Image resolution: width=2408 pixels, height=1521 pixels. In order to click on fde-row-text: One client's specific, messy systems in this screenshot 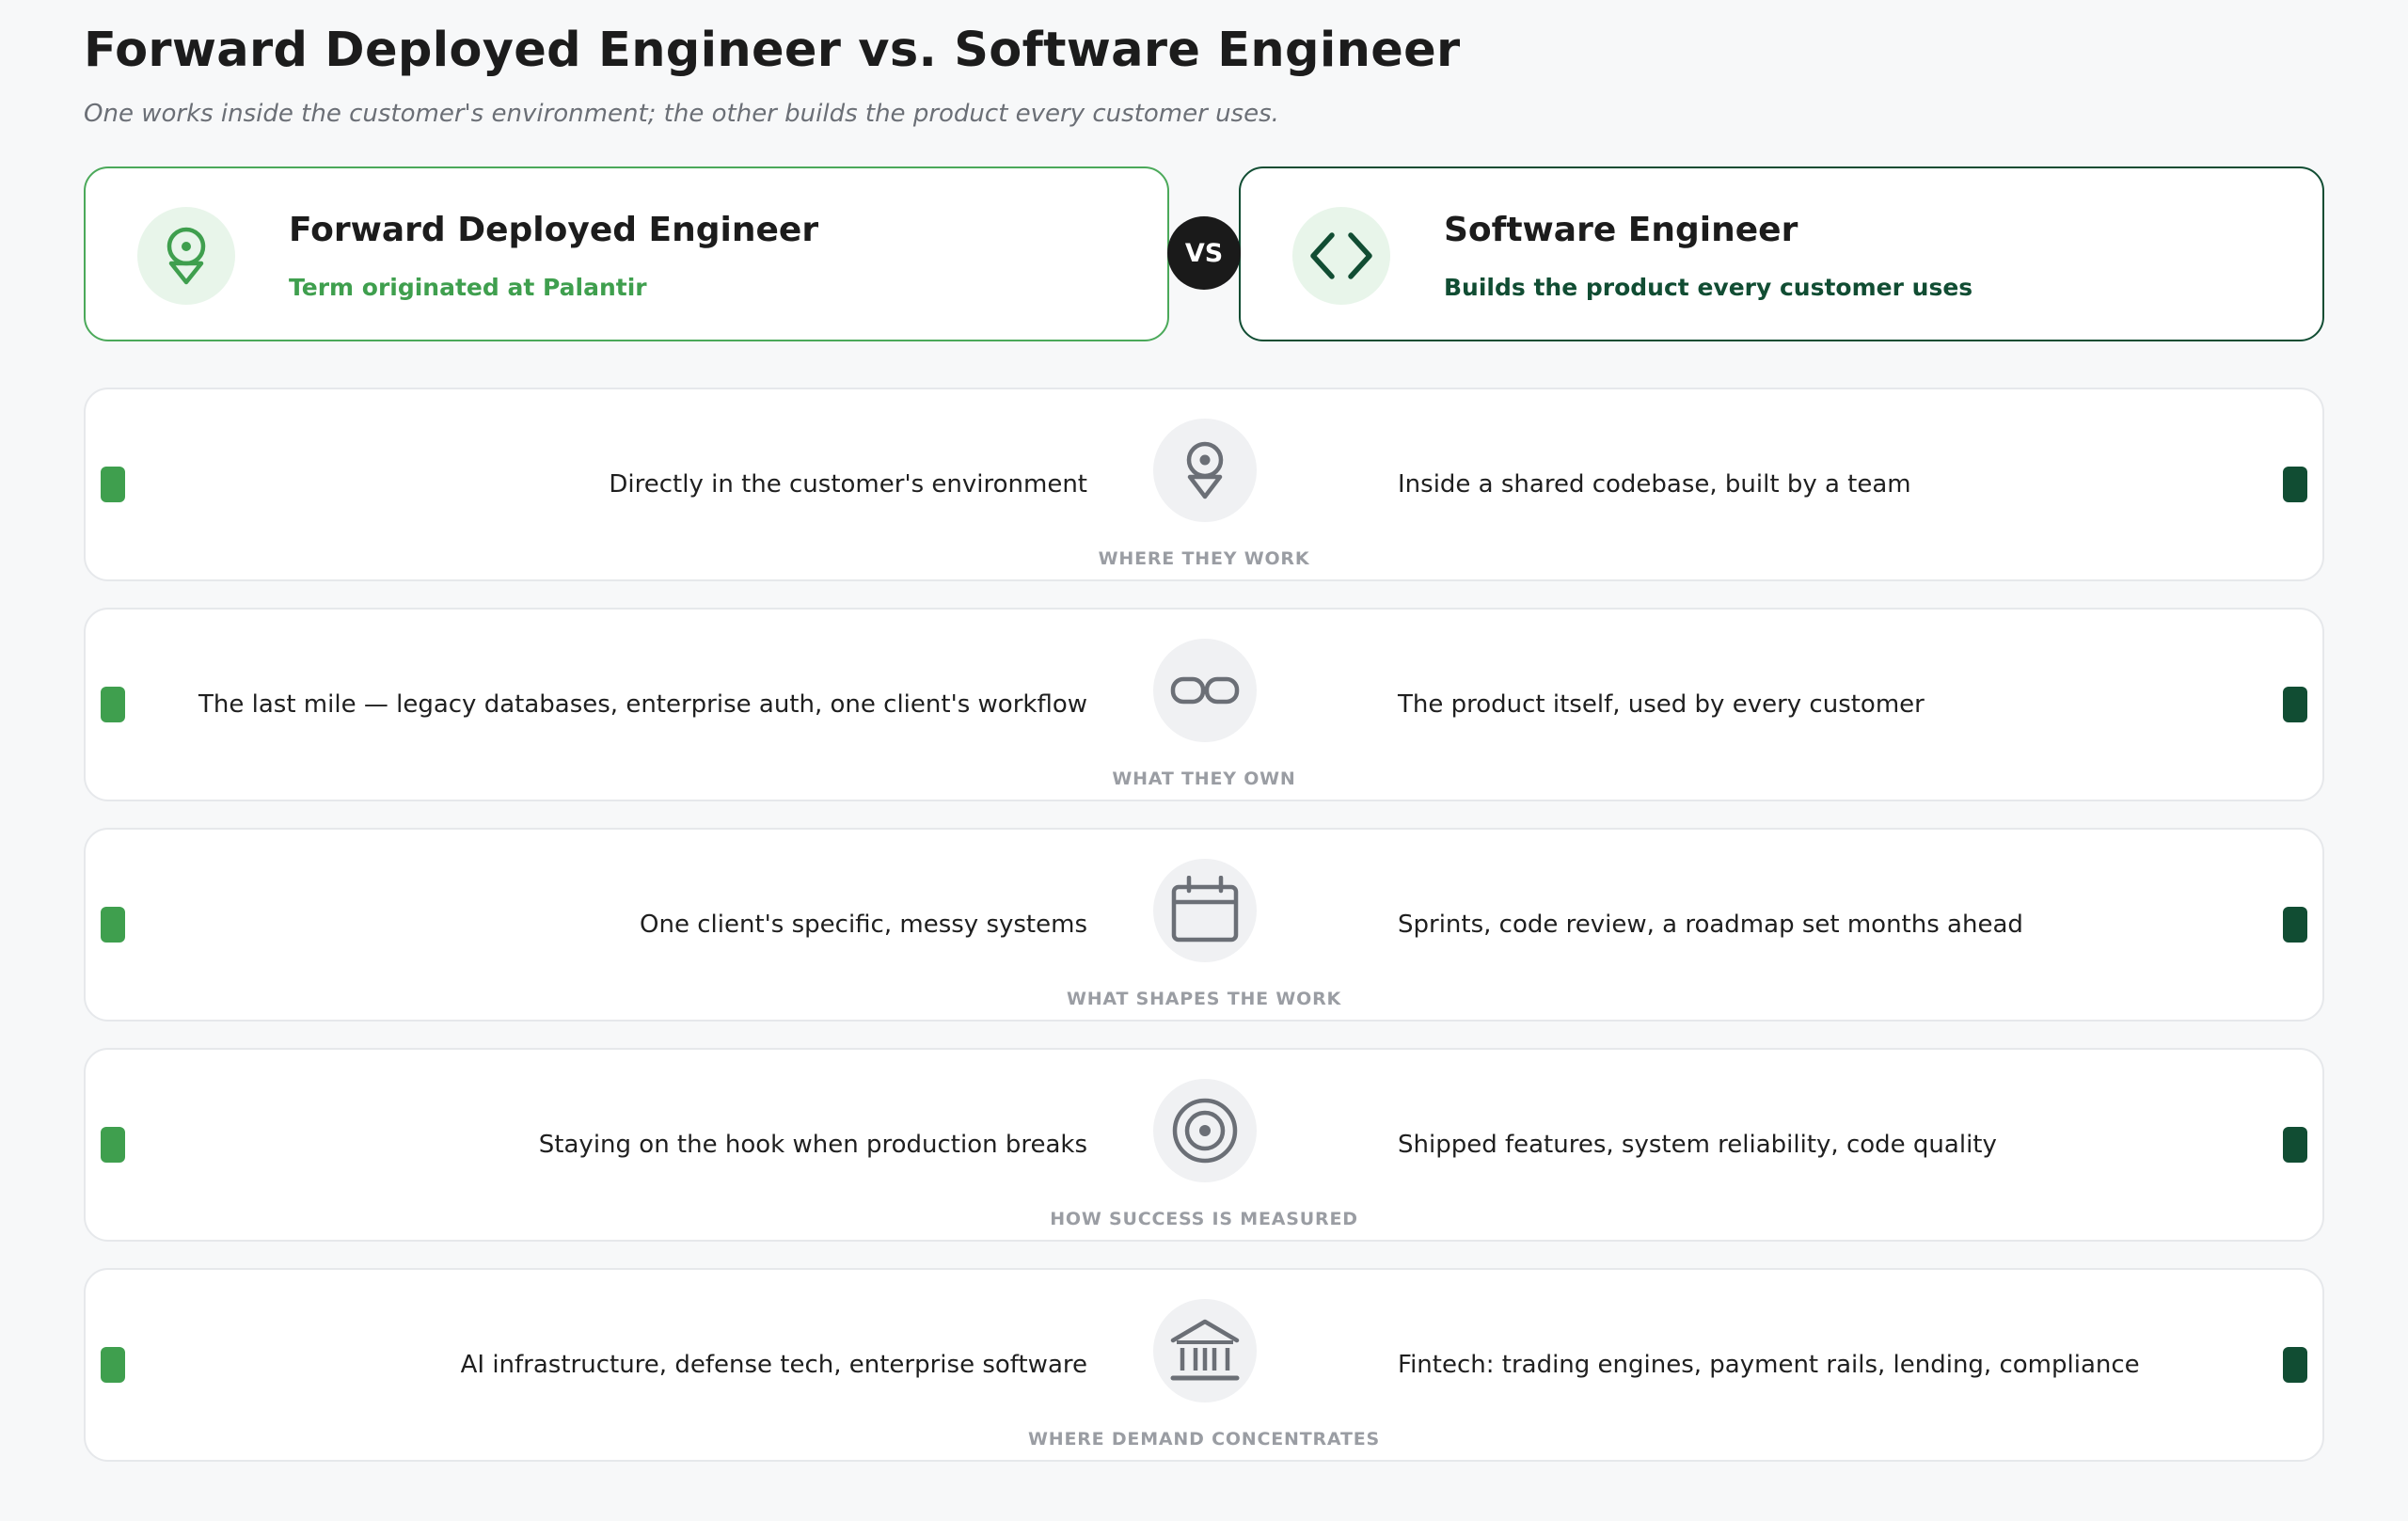, I will do `click(864, 925)`.